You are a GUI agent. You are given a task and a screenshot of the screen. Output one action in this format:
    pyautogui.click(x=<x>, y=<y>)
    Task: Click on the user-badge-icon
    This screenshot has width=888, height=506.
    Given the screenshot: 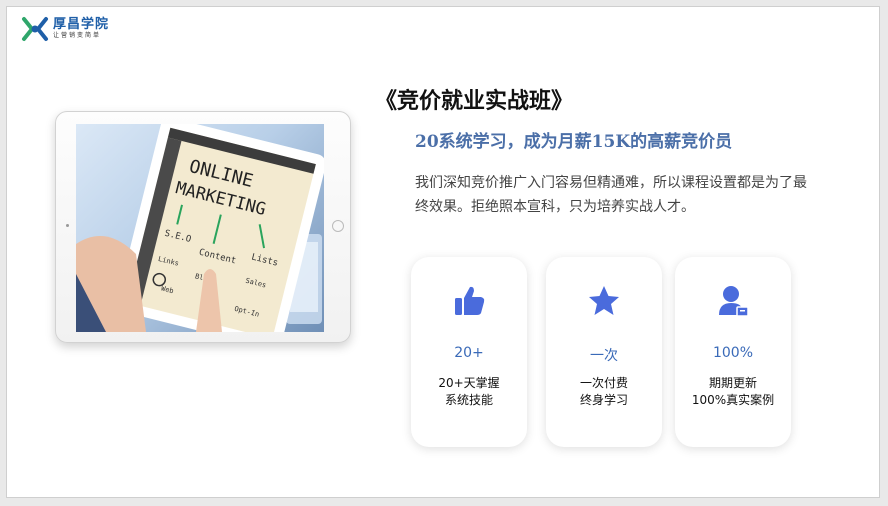 What is the action you would take?
    pyautogui.click(x=733, y=301)
    